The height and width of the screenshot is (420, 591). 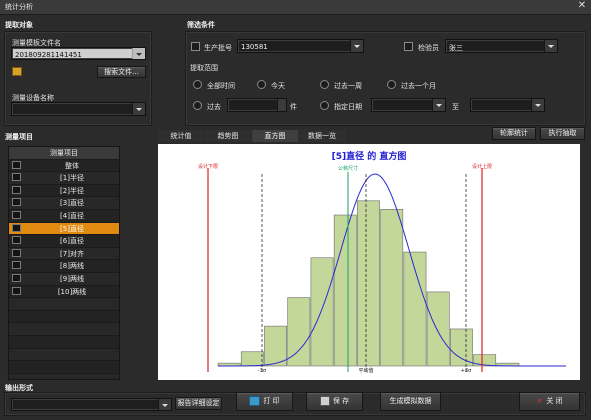 I want to click on radio-all-time, so click(x=197, y=84).